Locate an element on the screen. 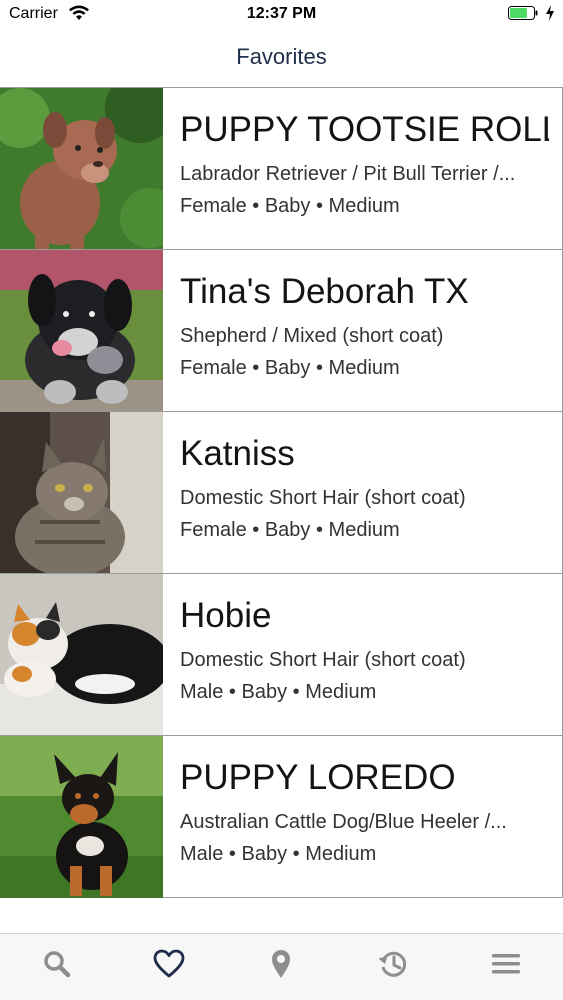 Image resolution: width=563 pixels, height=1000 pixels. tab-history is located at coordinates (393, 964).